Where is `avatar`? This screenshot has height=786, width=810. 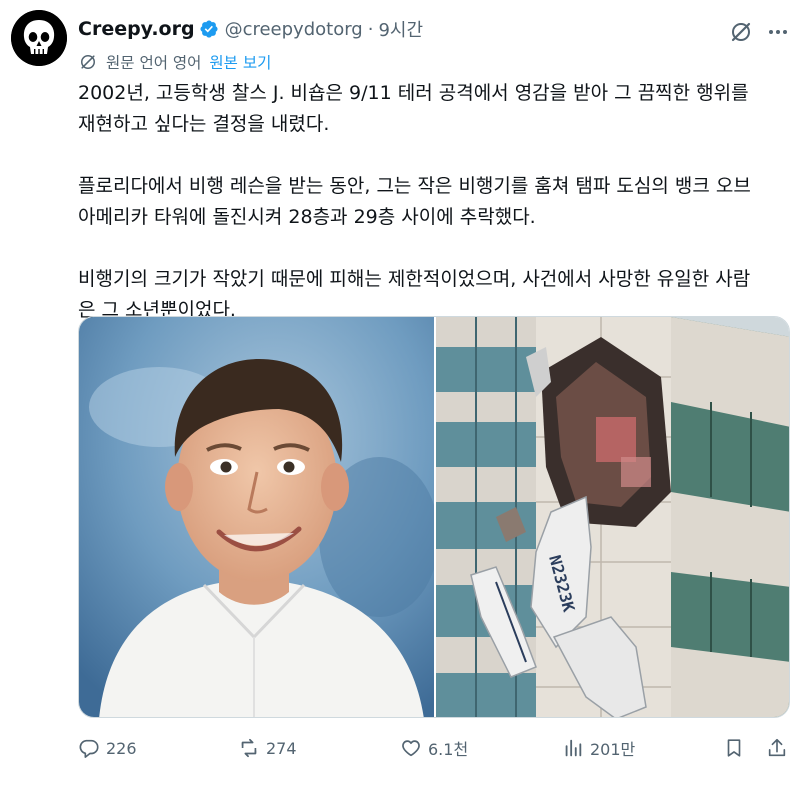 avatar is located at coordinates (39, 38).